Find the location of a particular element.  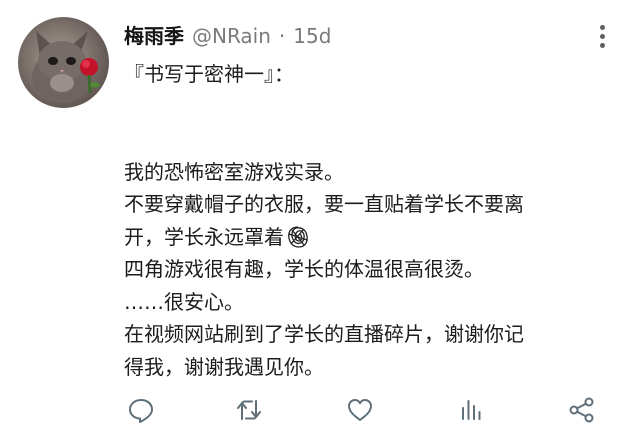

retweet-button is located at coordinates (249, 410).